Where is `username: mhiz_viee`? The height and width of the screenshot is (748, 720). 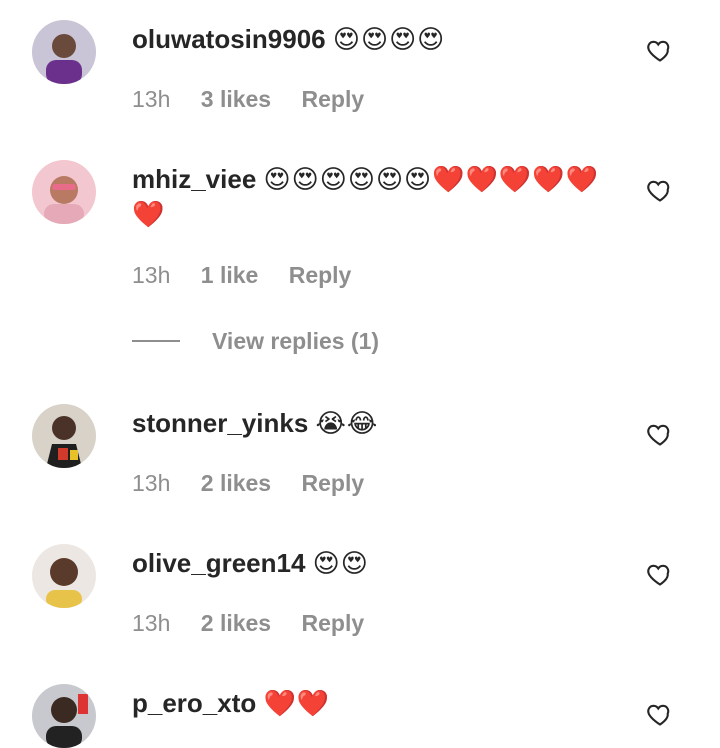 username: mhiz_viee is located at coordinates (194, 179).